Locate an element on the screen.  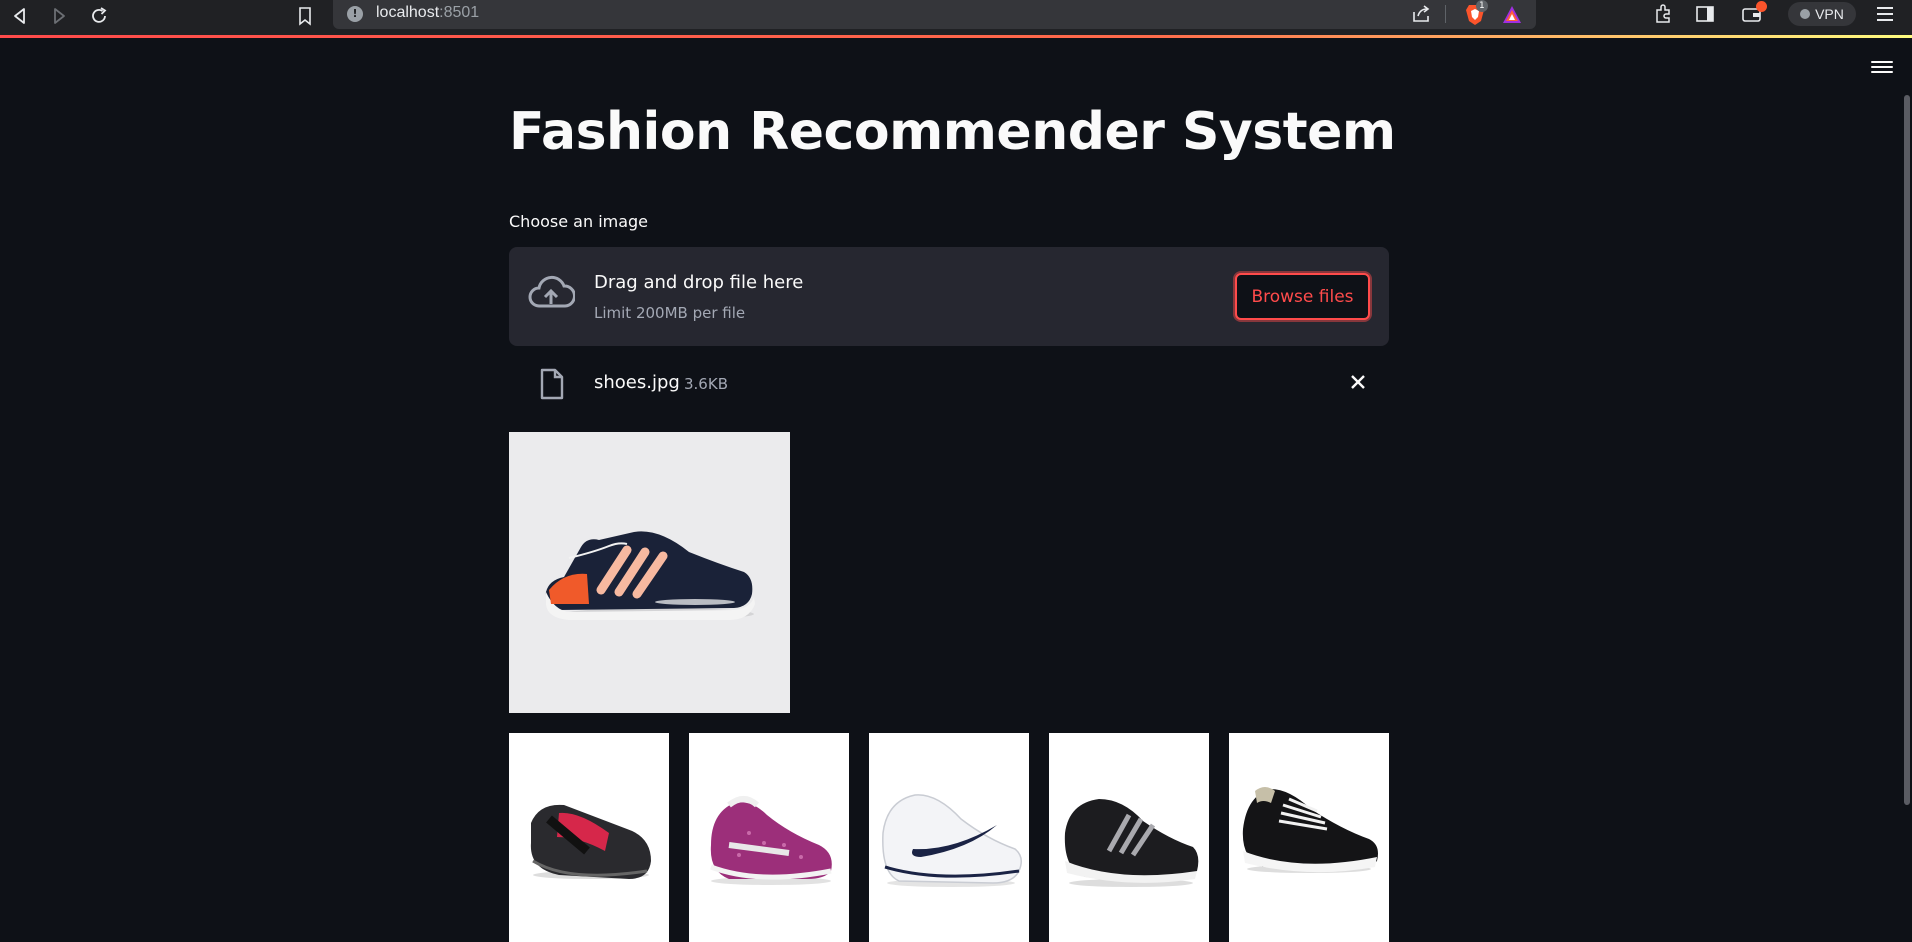
back-icon is located at coordinates (20, 16).